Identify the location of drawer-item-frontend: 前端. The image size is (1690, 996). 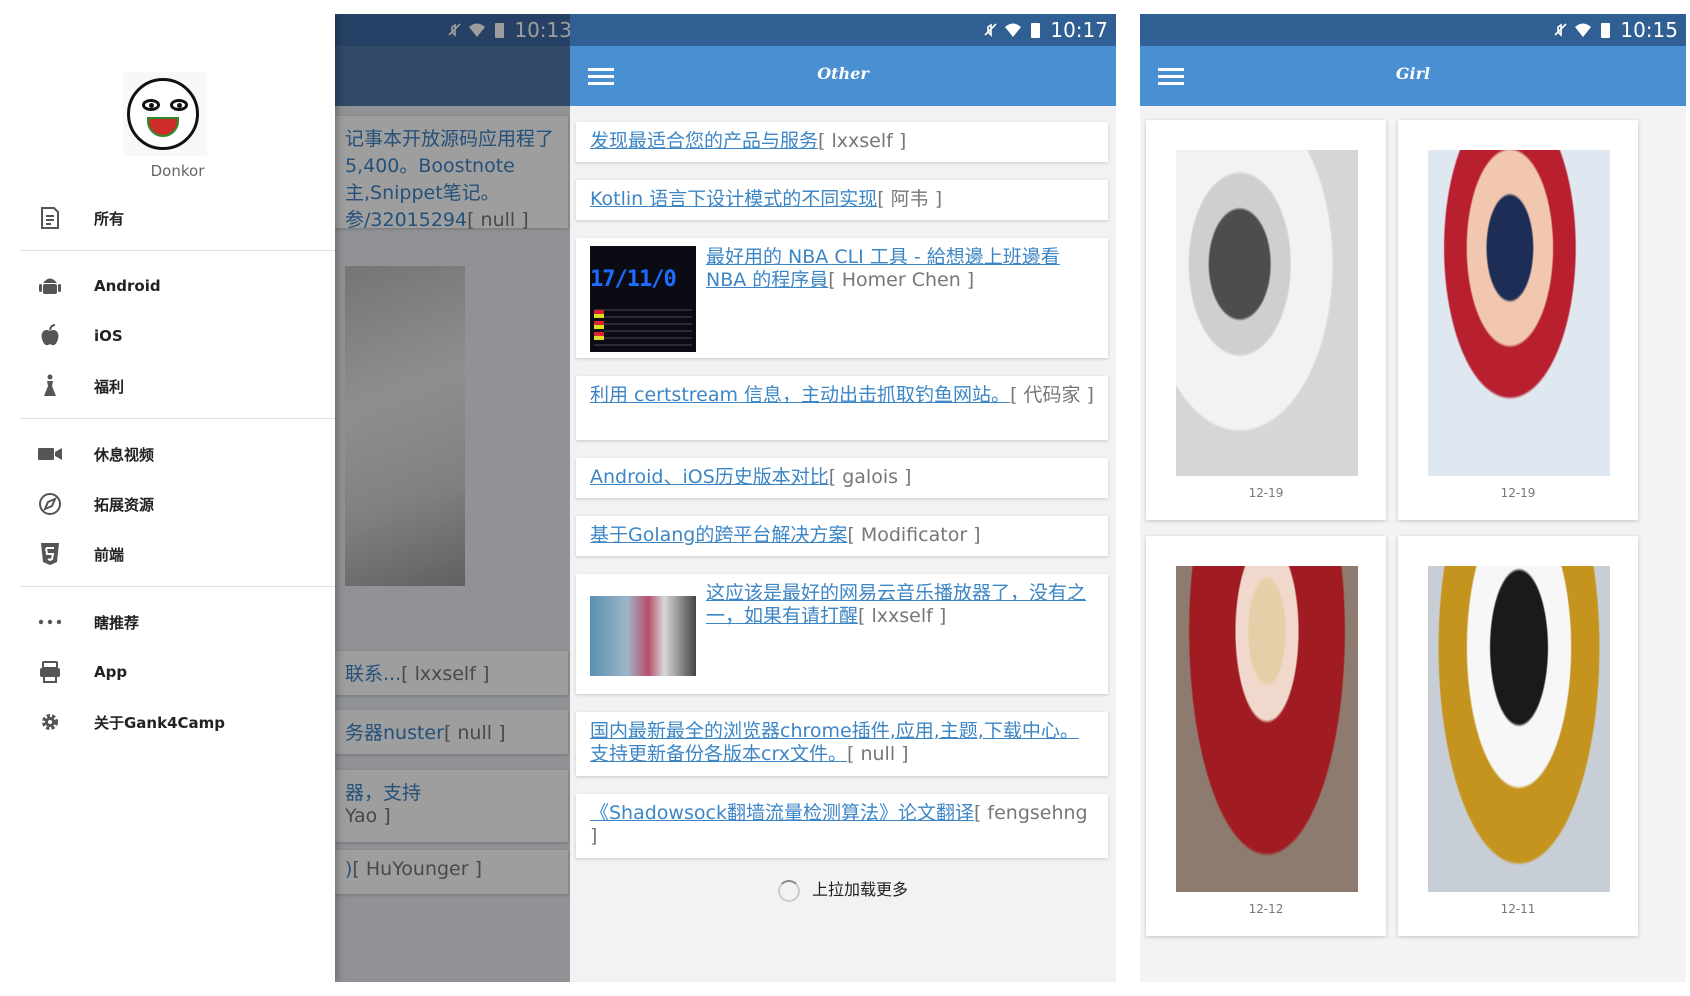
(177, 554).